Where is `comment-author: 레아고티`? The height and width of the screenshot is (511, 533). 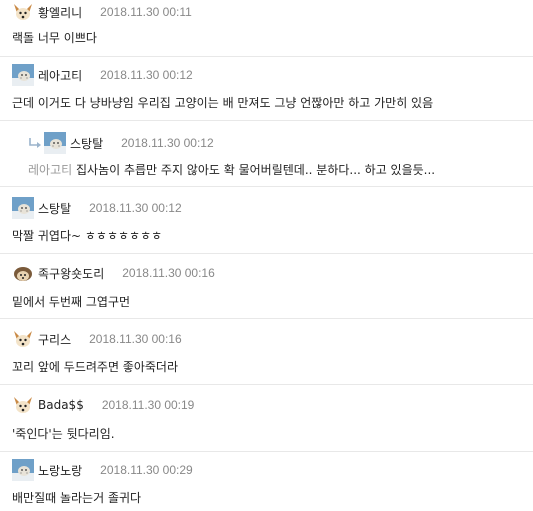 comment-author: 레아고티 is located at coordinates (60, 75).